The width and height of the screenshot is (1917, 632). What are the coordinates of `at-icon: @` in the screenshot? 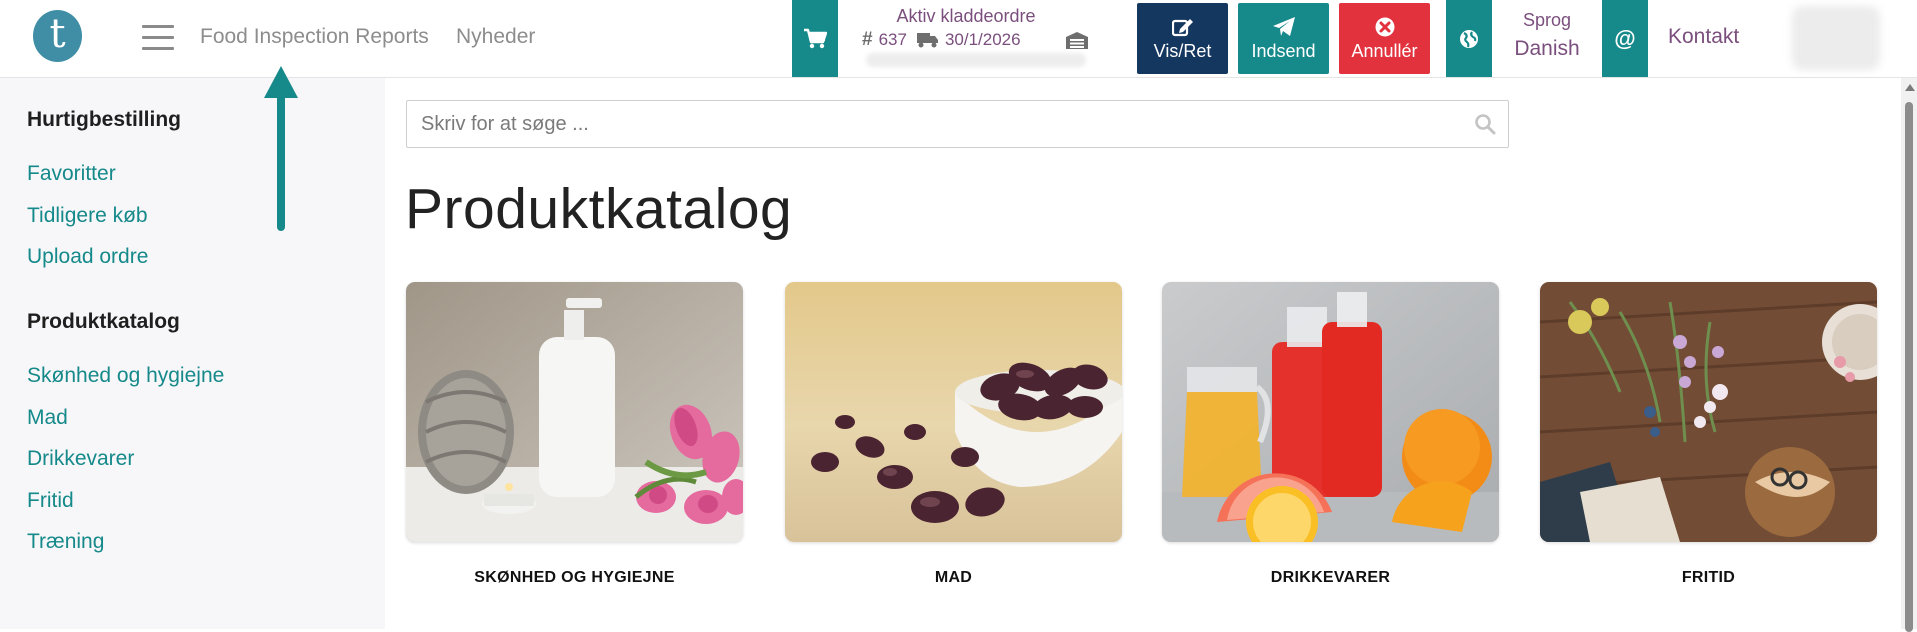 It's located at (1625, 38).